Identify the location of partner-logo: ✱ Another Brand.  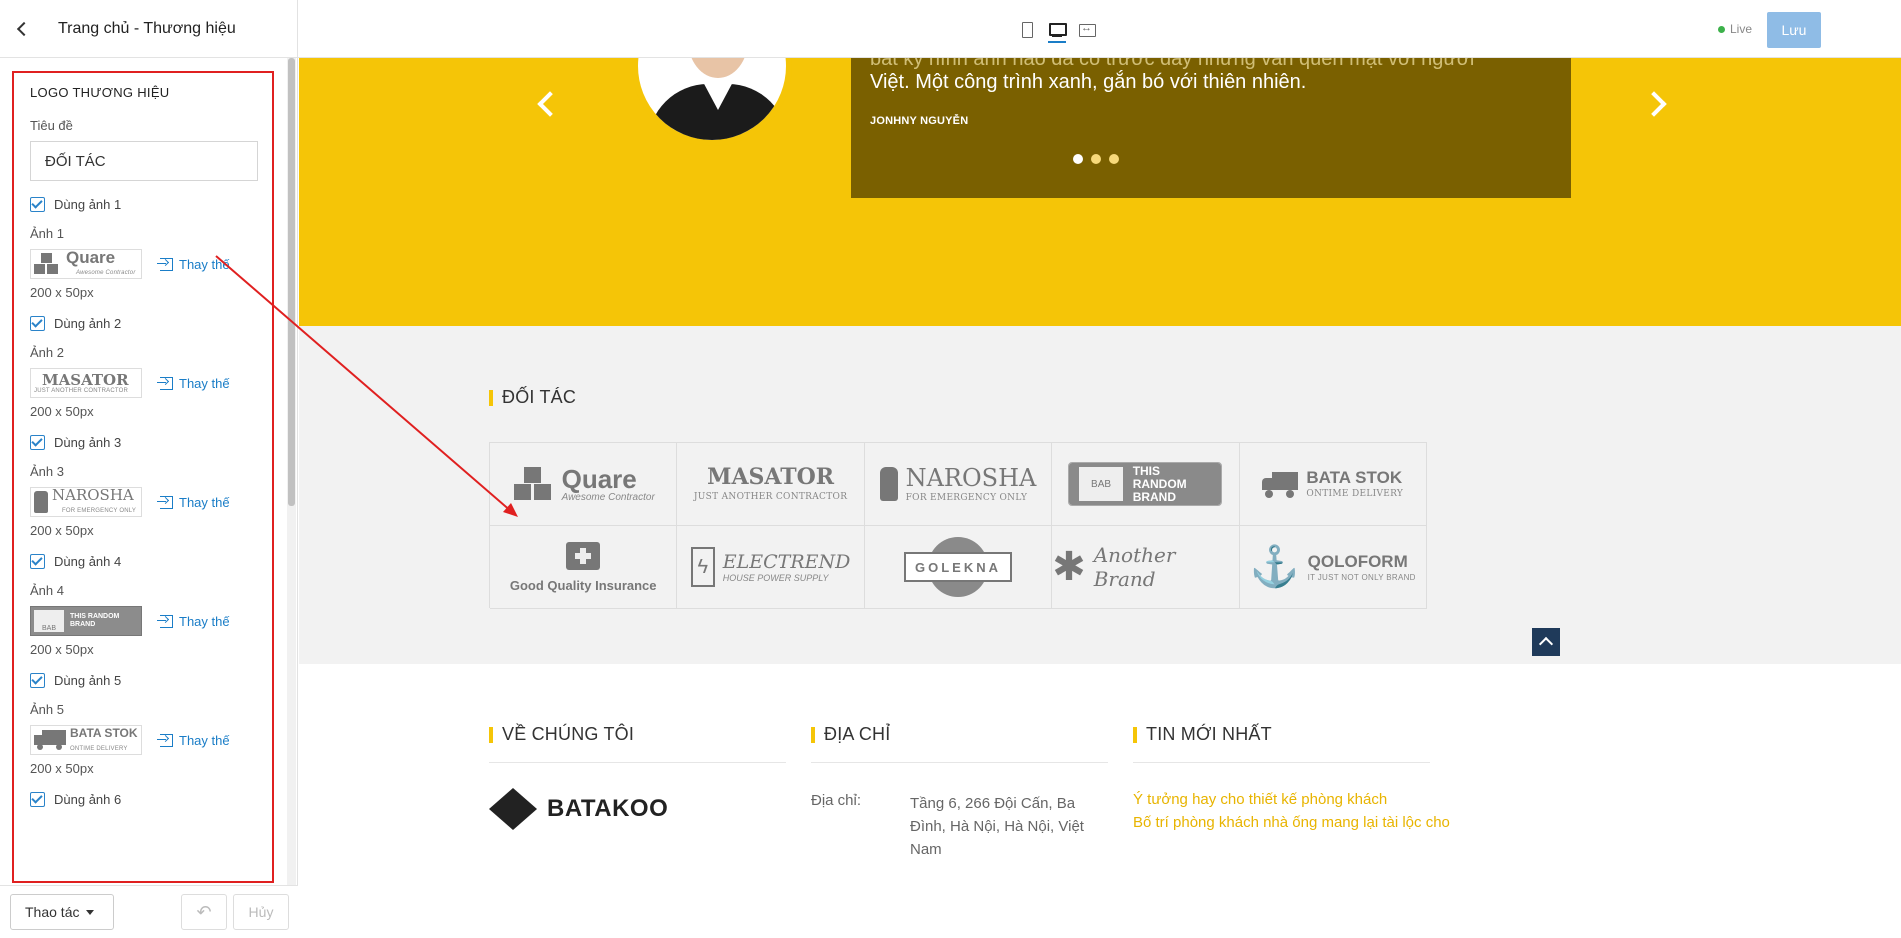
(1146, 567).